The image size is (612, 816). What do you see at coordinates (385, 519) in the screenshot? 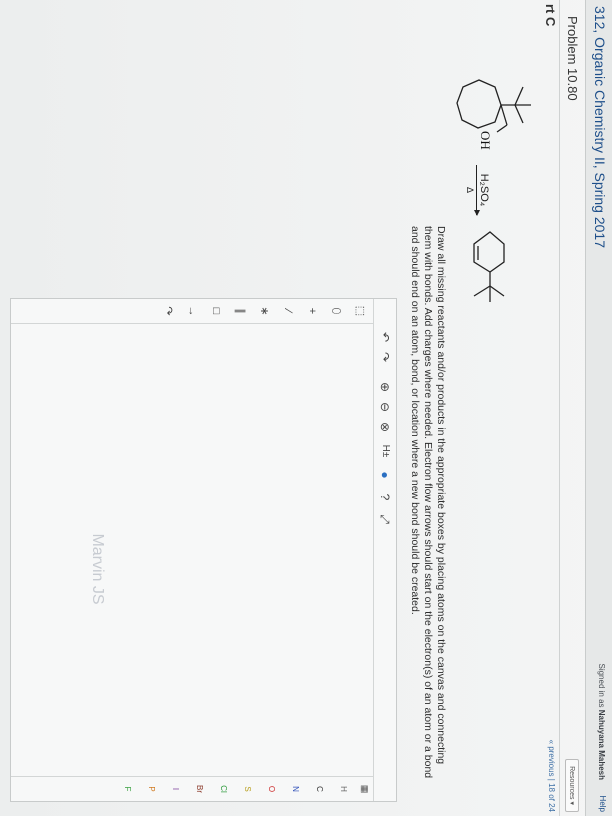
I see `fullscreen-icon: ⤢` at bounding box center [385, 519].